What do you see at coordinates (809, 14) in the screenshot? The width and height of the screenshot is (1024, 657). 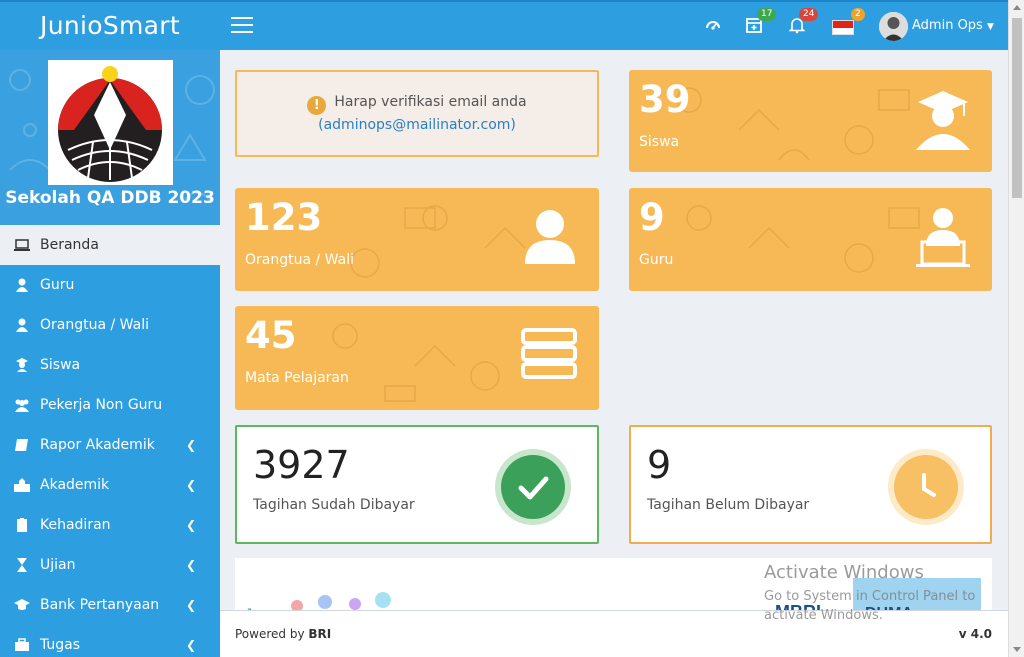 I see `notification-badge: 24` at bounding box center [809, 14].